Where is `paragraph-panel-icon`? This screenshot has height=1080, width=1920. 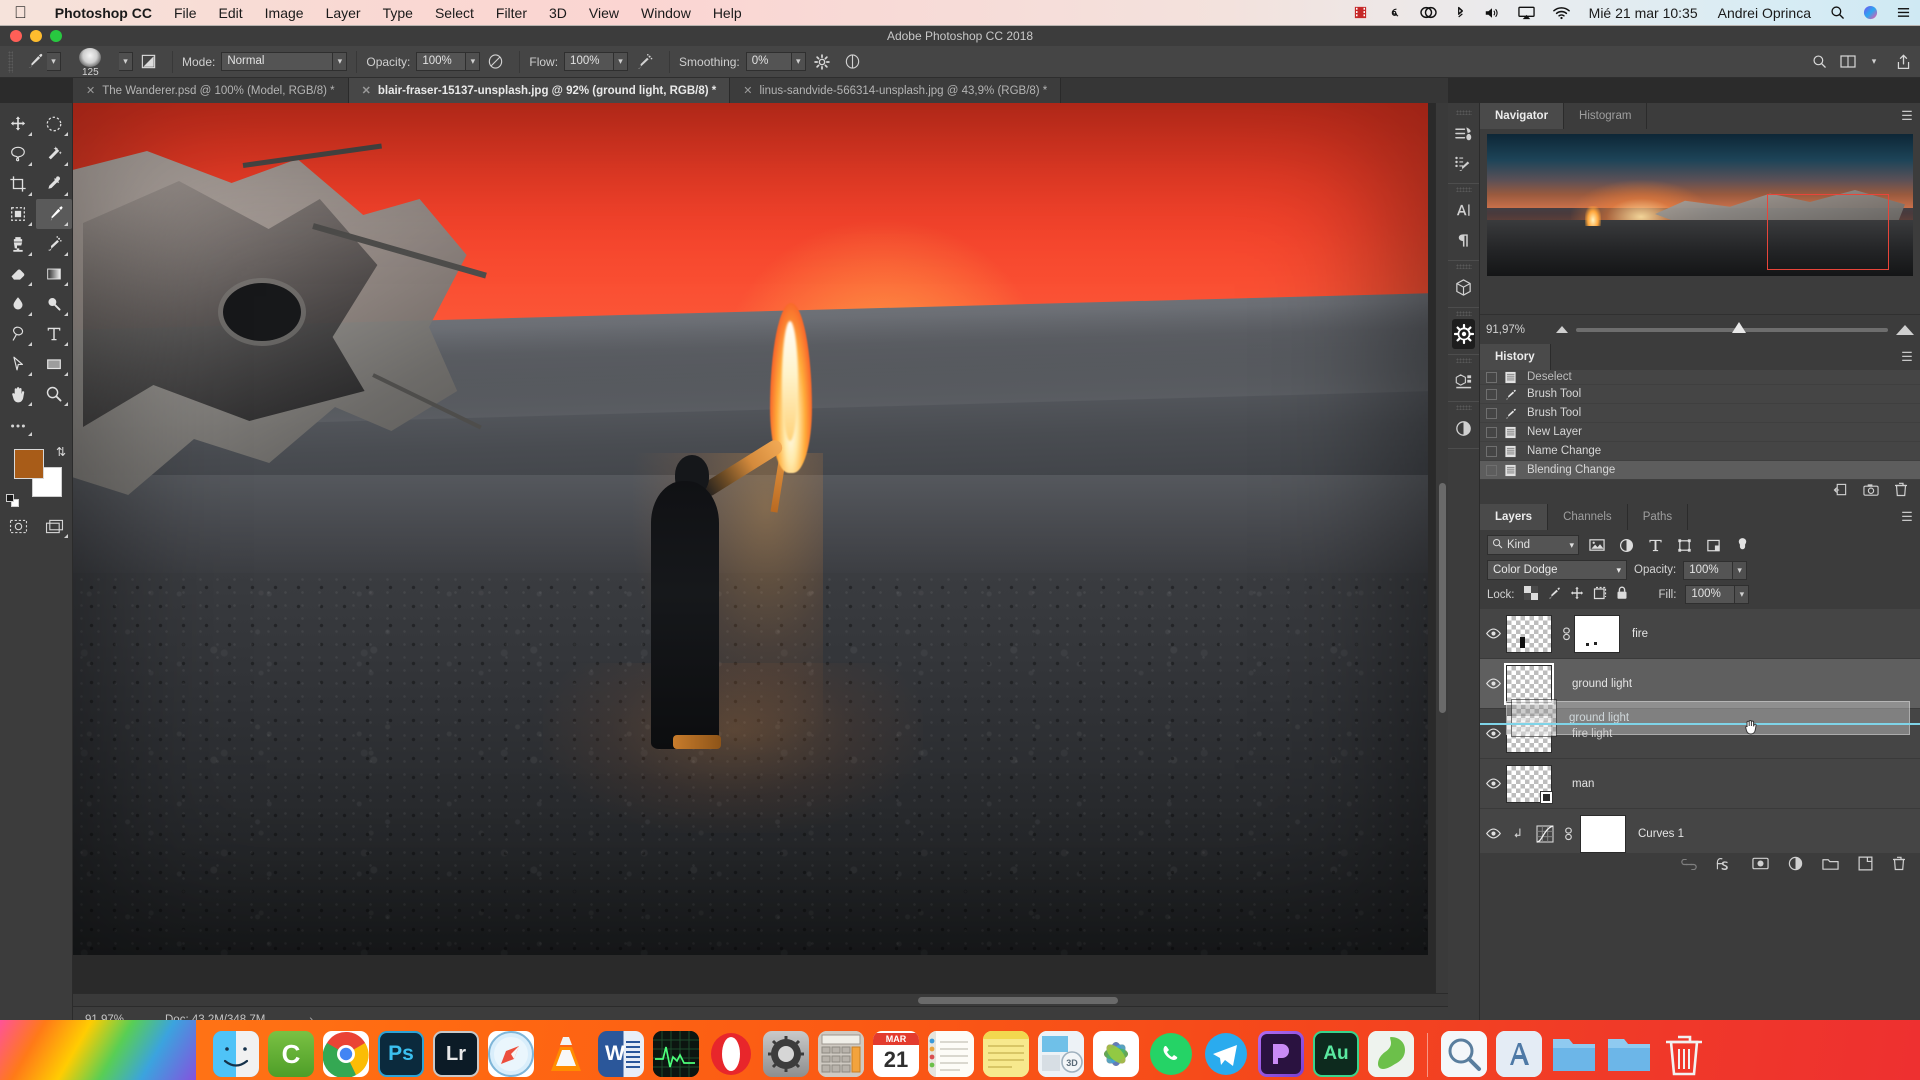 paragraph-panel-icon is located at coordinates (1463, 240).